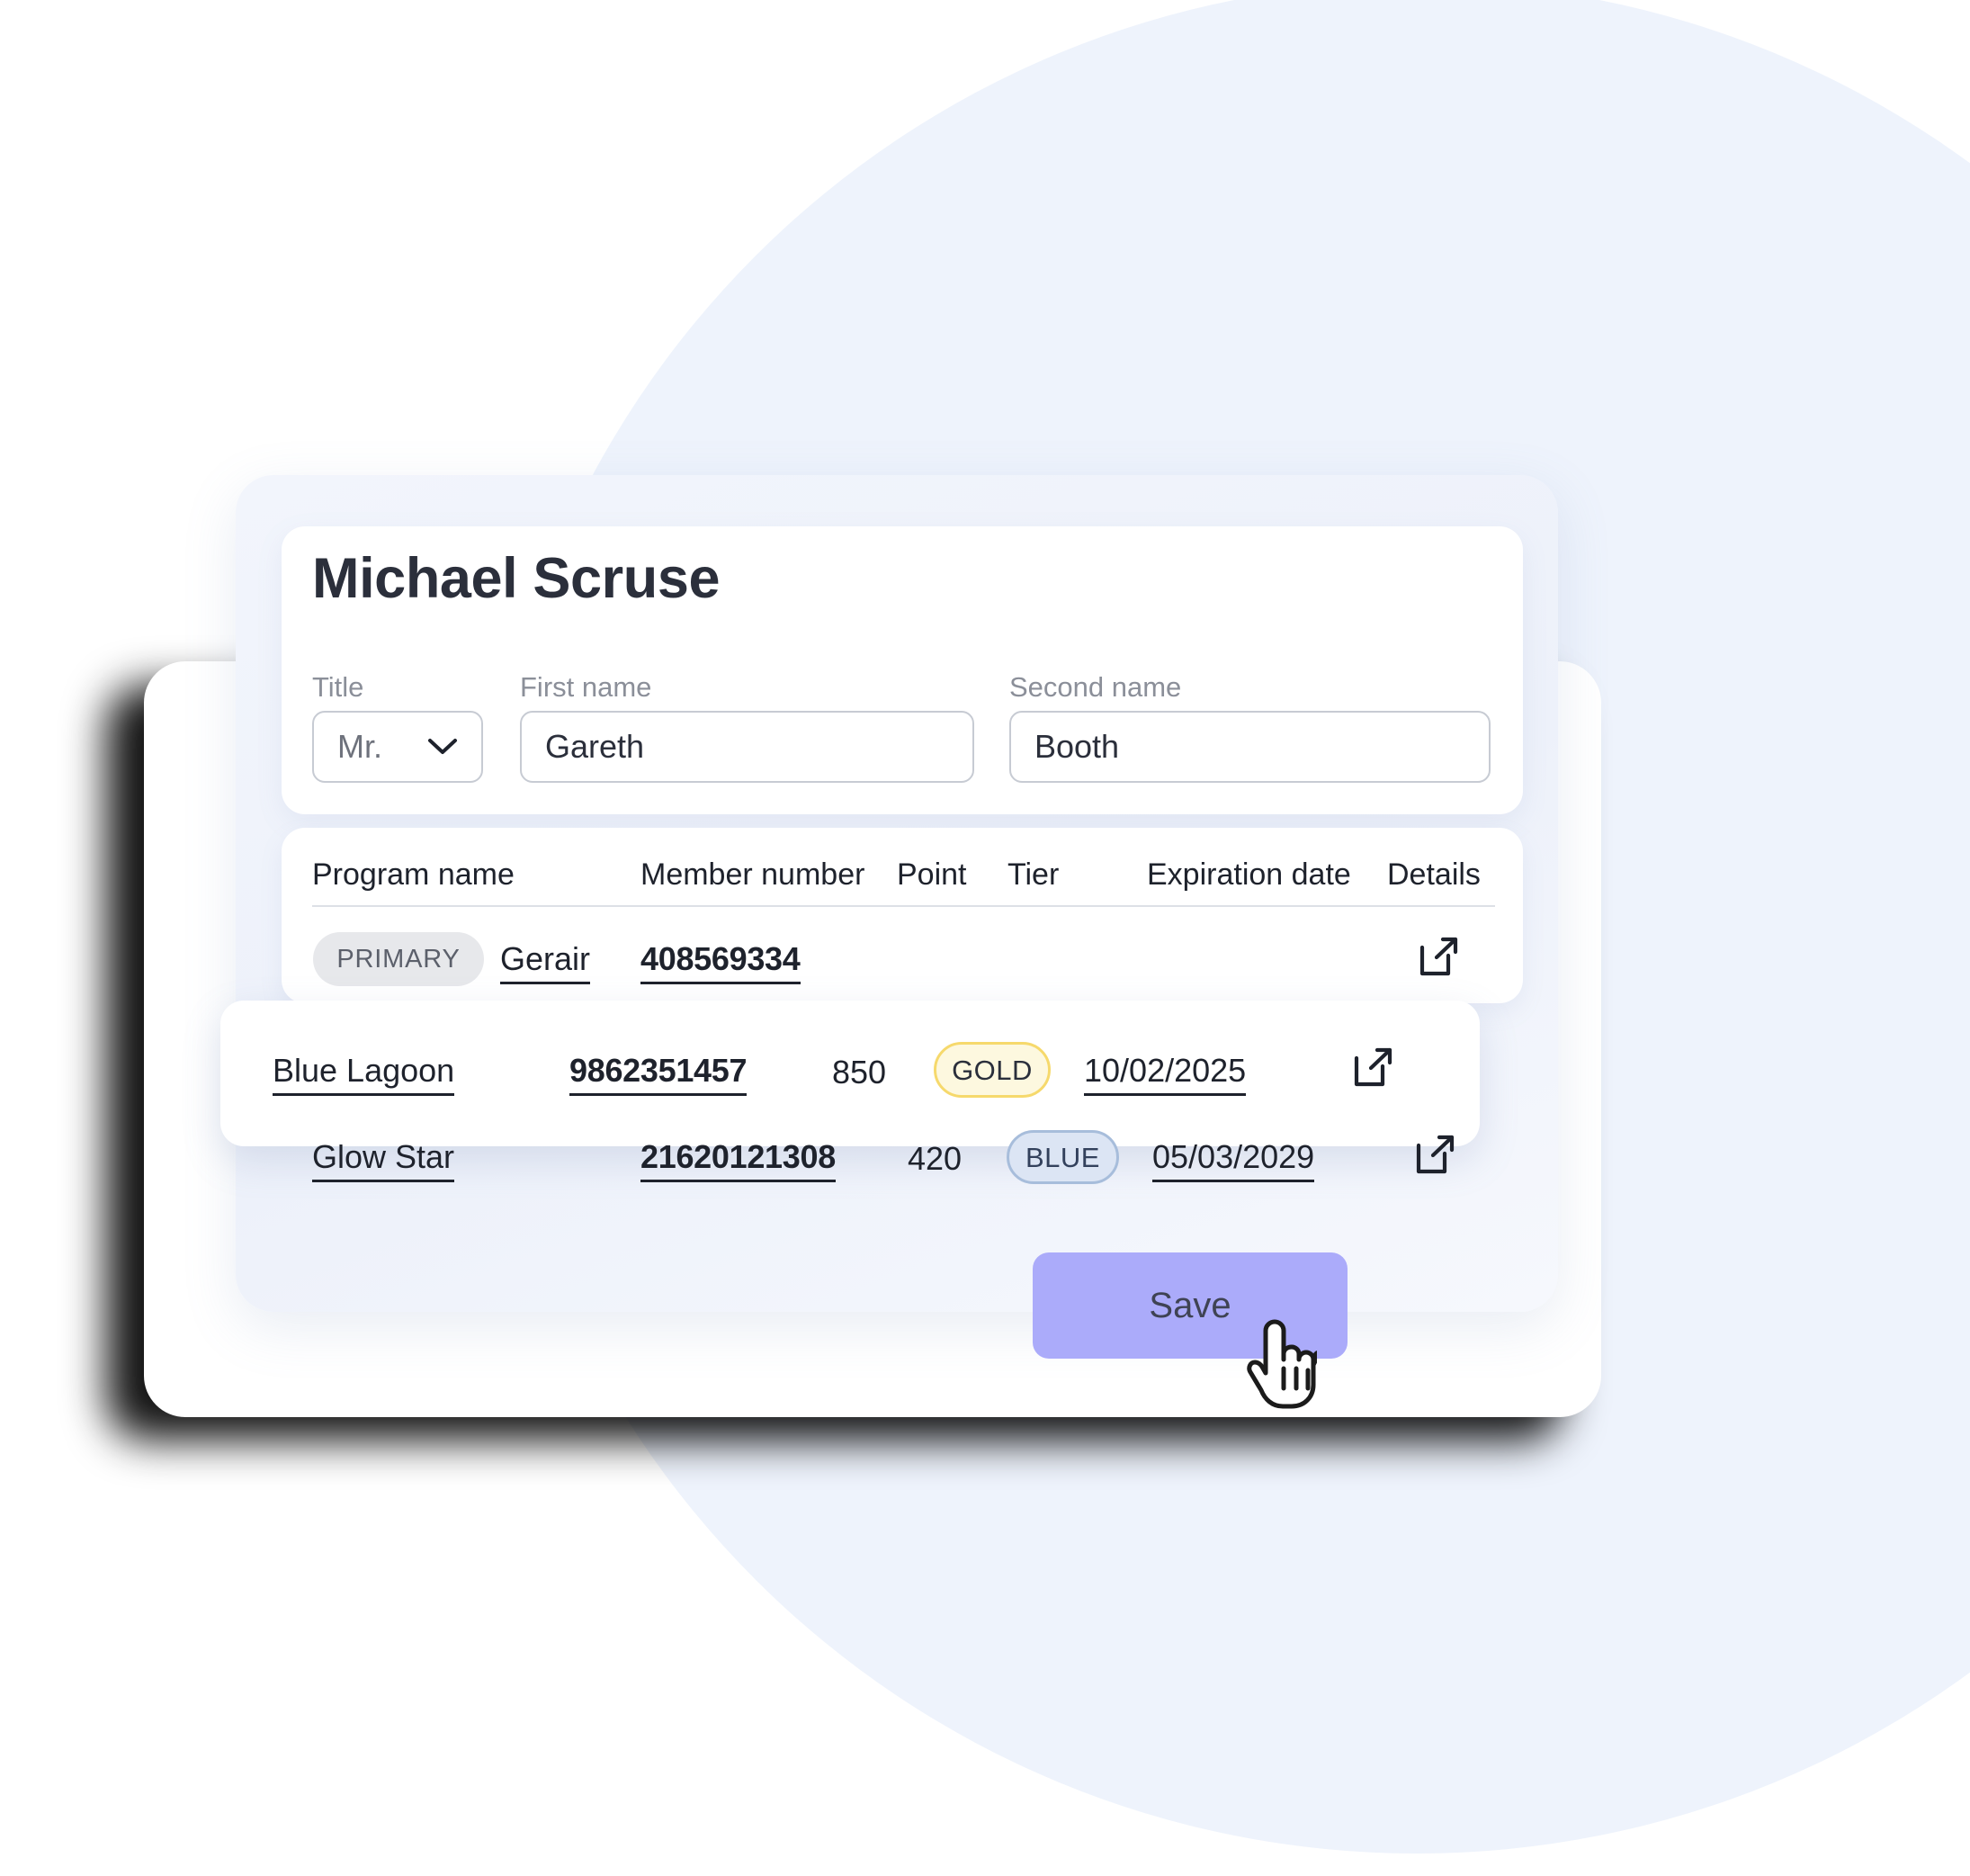  What do you see at coordinates (364, 1075) in the screenshot?
I see `program-name-link: Blue Lagoon` at bounding box center [364, 1075].